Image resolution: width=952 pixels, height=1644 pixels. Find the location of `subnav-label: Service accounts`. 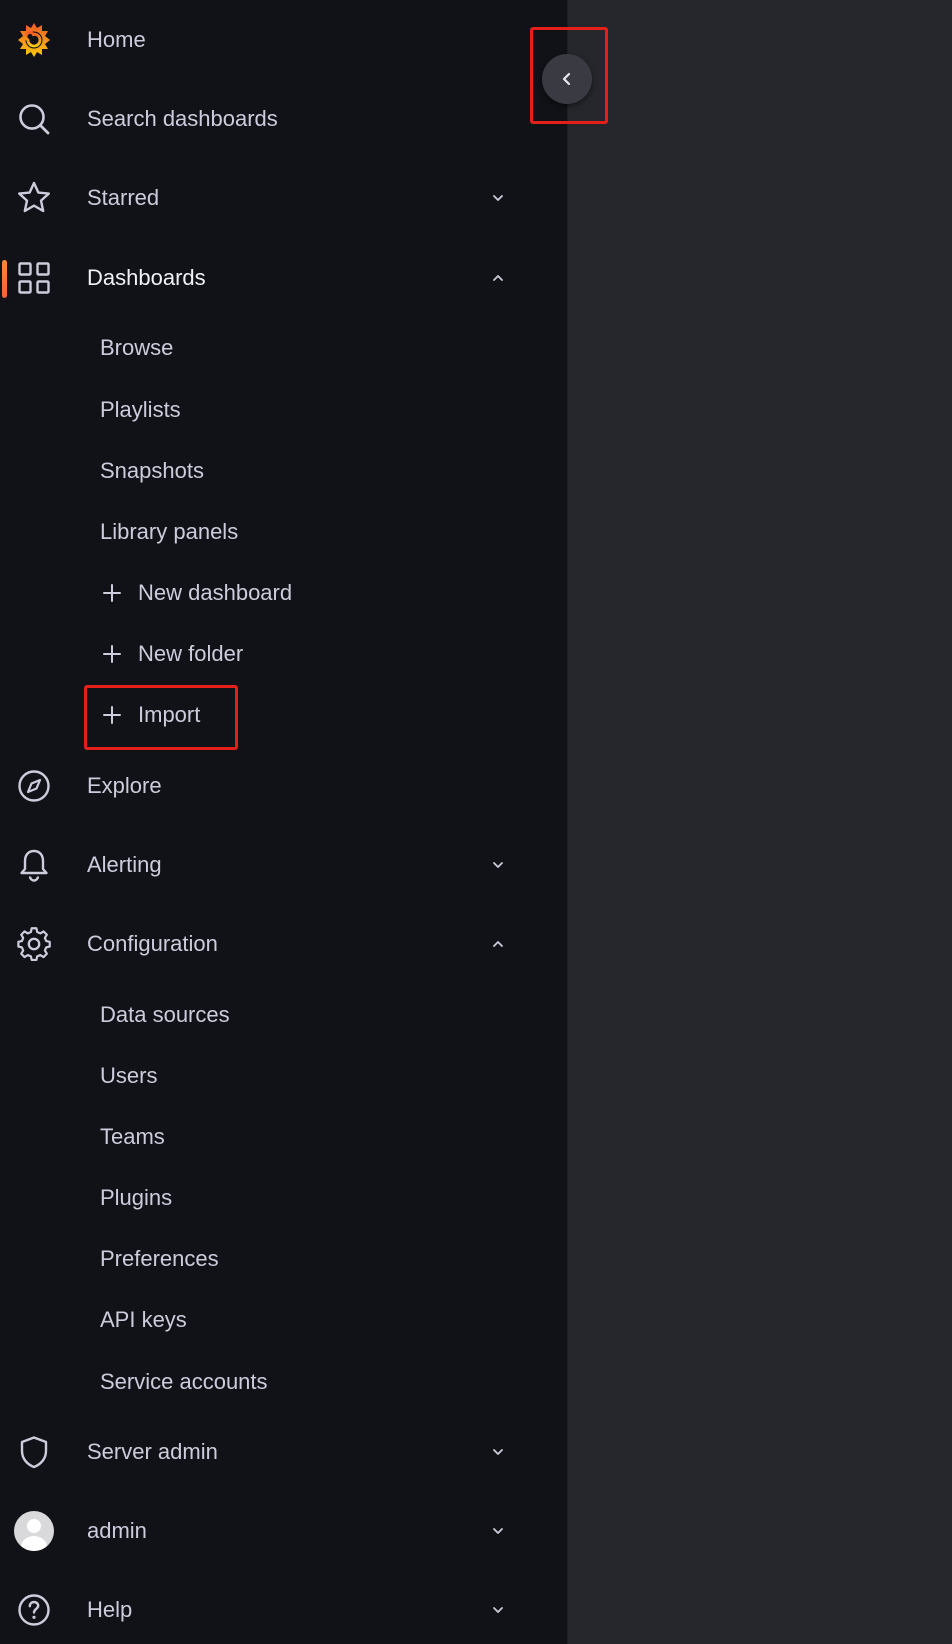

subnav-label: Service accounts is located at coordinates (184, 1381).